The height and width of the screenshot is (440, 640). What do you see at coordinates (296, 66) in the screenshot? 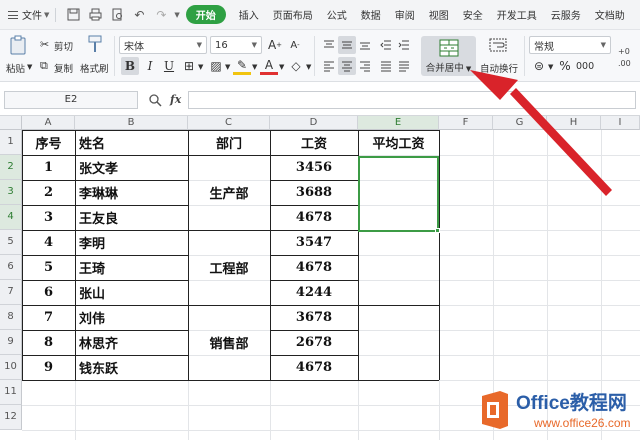
I see `clear-format-icon: ◇` at bounding box center [296, 66].